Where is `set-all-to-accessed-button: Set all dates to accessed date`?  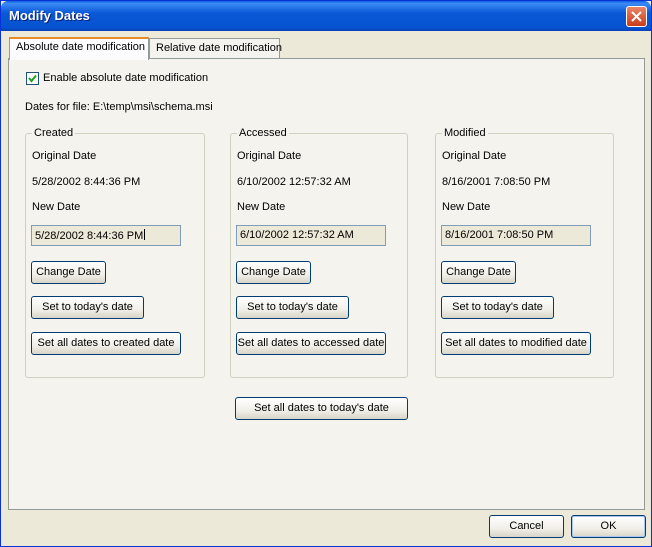 set-all-to-accessed-button: Set all dates to accessed date is located at coordinates (311, 343).